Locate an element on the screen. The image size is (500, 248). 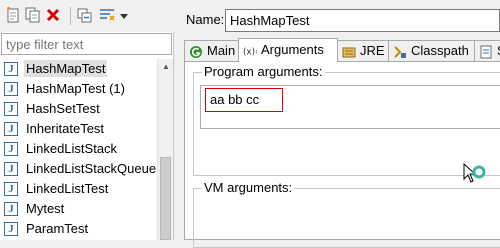
filter-button is located at coordinates (107, 16).